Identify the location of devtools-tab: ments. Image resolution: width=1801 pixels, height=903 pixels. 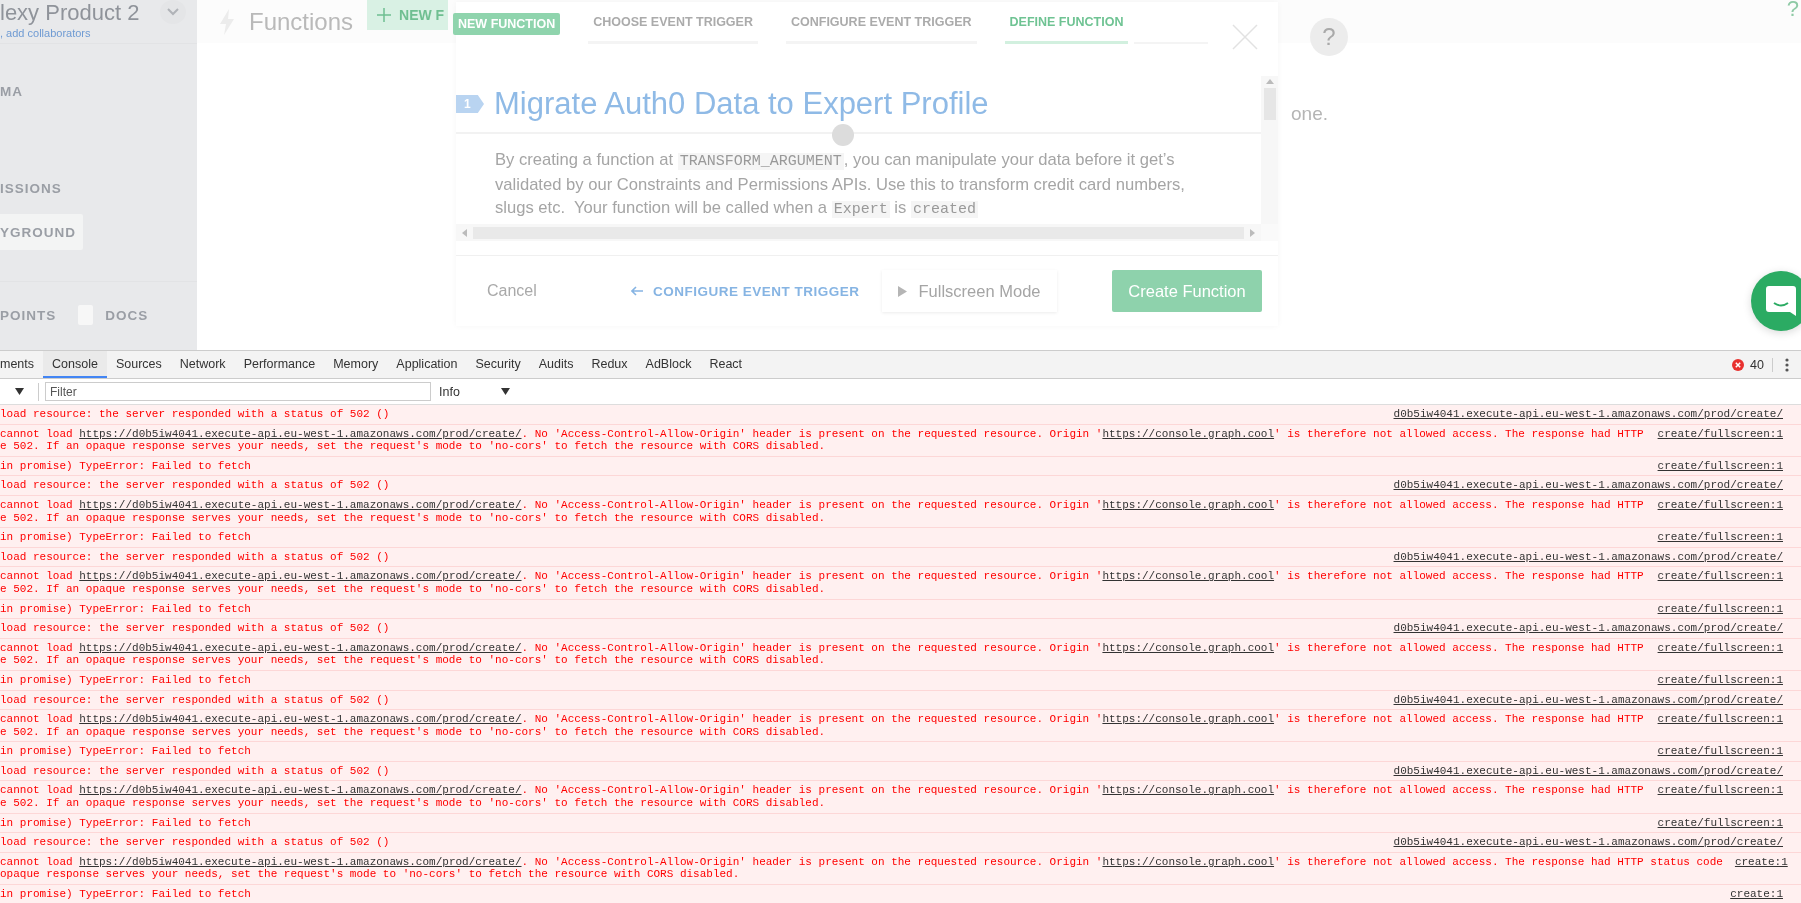
(22, 364).